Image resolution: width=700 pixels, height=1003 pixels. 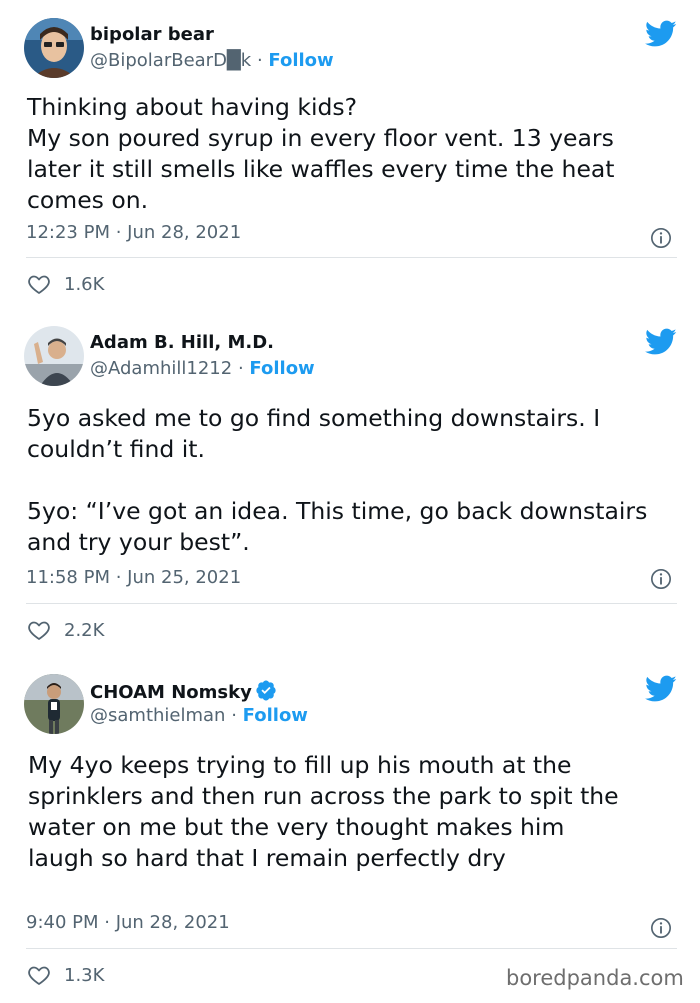 What do you see at coordinates (182, 342) in the screenshot?
I see `display-name: Adam B. Hill, M.D.` at bounding box center [182, 342].